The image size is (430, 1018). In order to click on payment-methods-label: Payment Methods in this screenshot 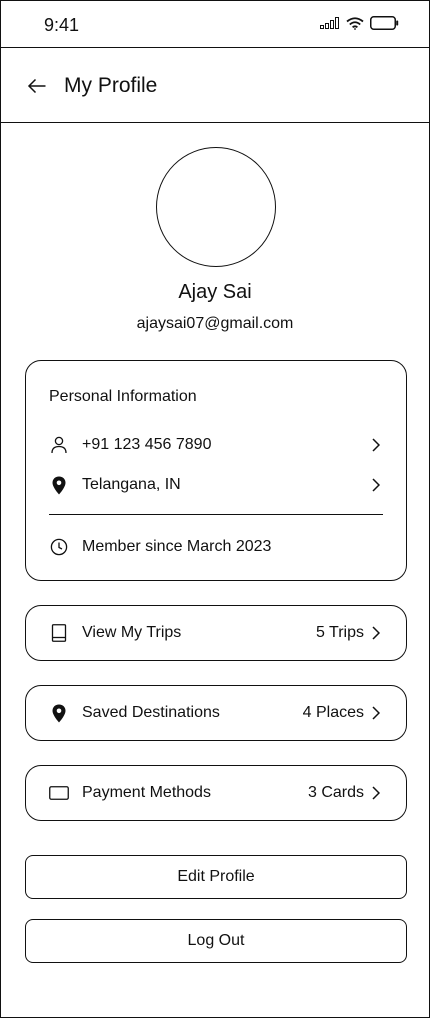, I will do `click(146, 792)`.